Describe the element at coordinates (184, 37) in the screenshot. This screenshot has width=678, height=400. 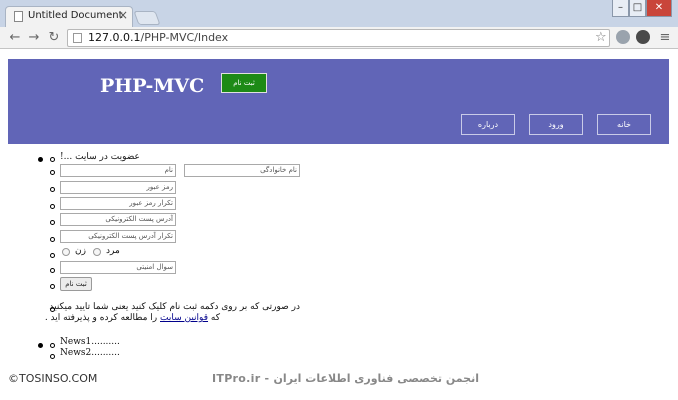
I see `url-path: /PHP-MVC/Index` at that location.